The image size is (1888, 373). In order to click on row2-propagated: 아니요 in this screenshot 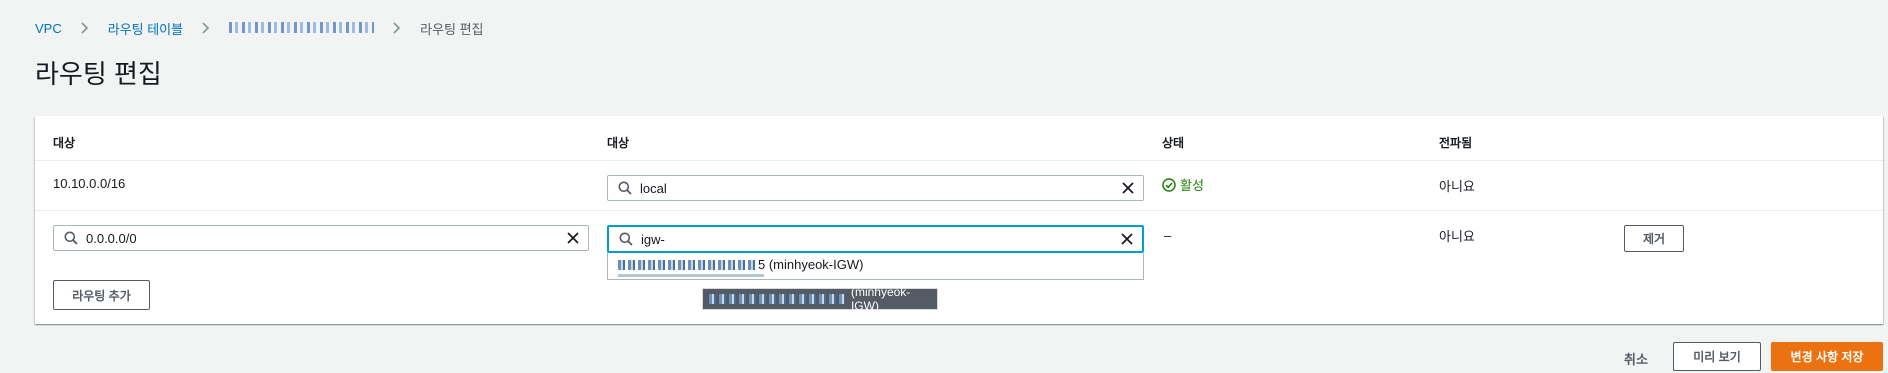, I will do `click(1457, 236)`.